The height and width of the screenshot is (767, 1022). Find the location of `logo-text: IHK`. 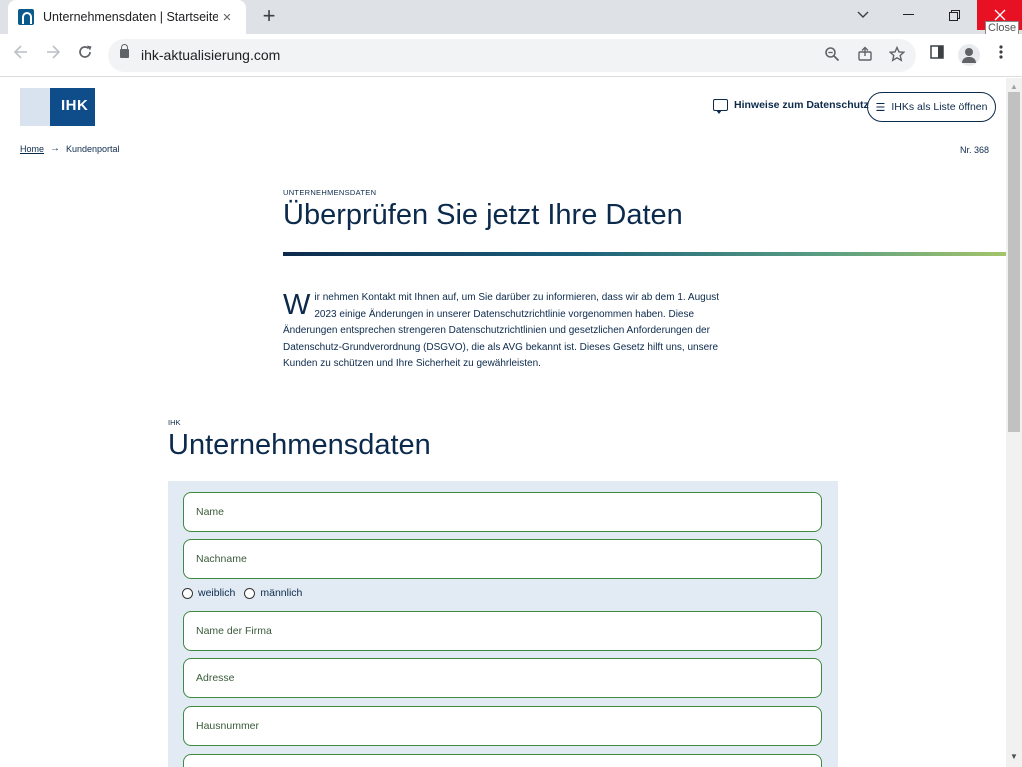

logo-text: IHK is located at coordinates (75, 105).